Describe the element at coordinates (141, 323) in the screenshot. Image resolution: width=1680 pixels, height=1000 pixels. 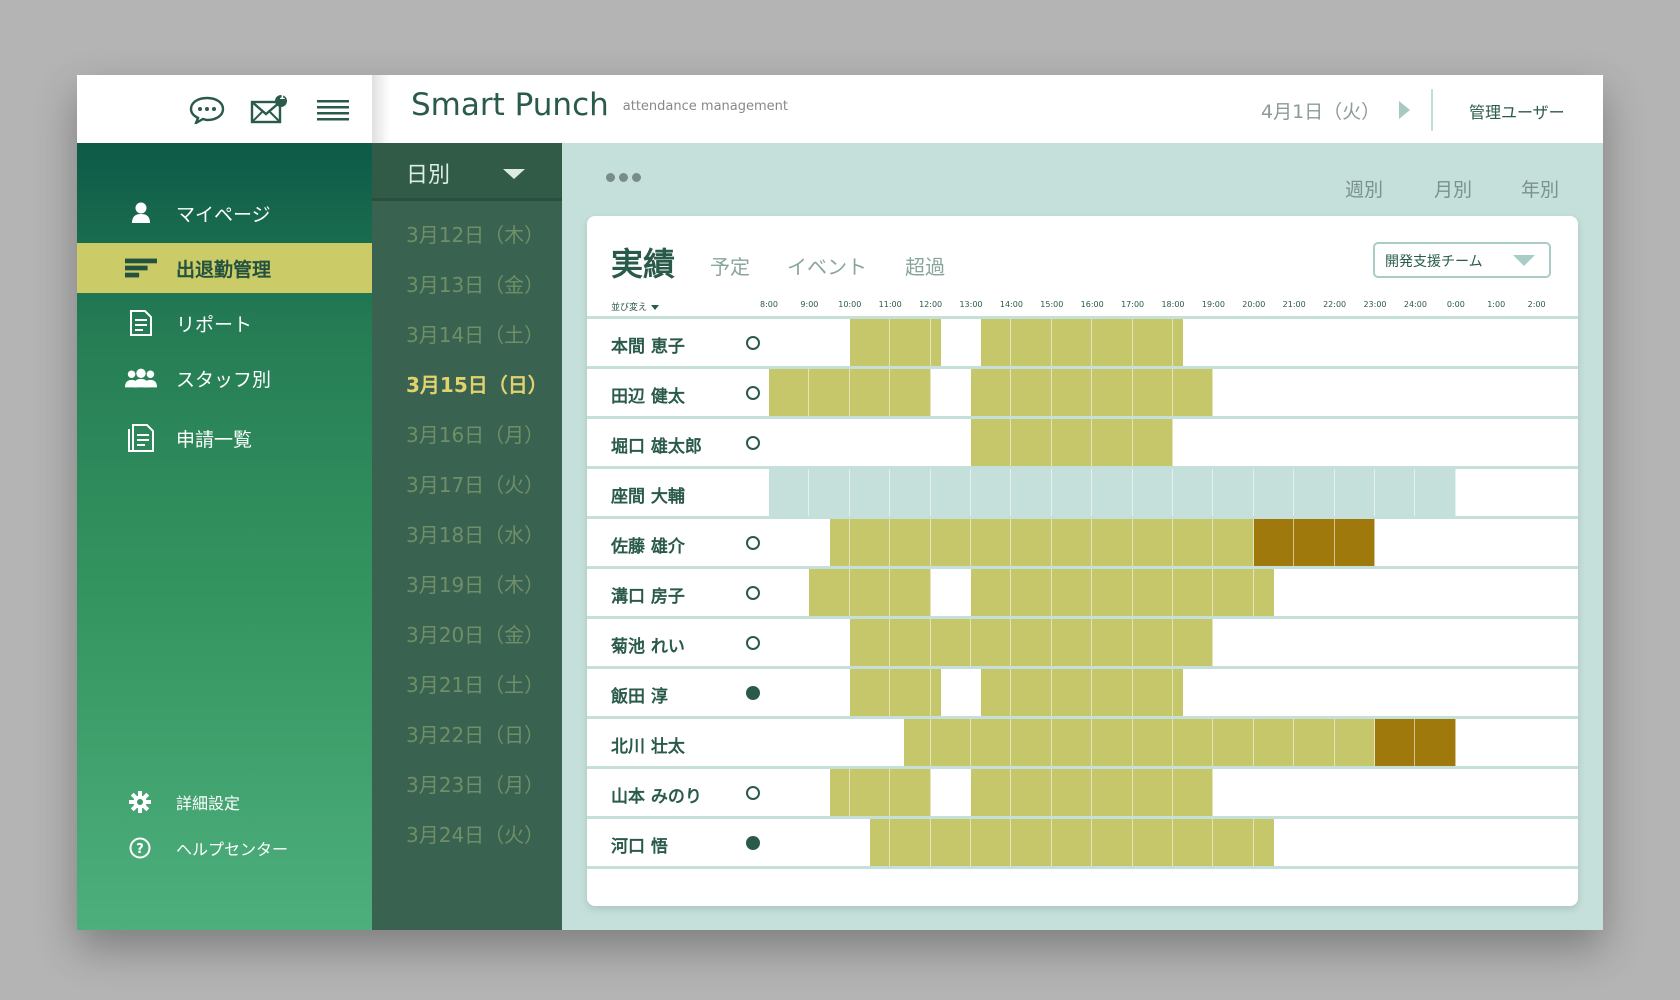
I see `document-icon` at that location.